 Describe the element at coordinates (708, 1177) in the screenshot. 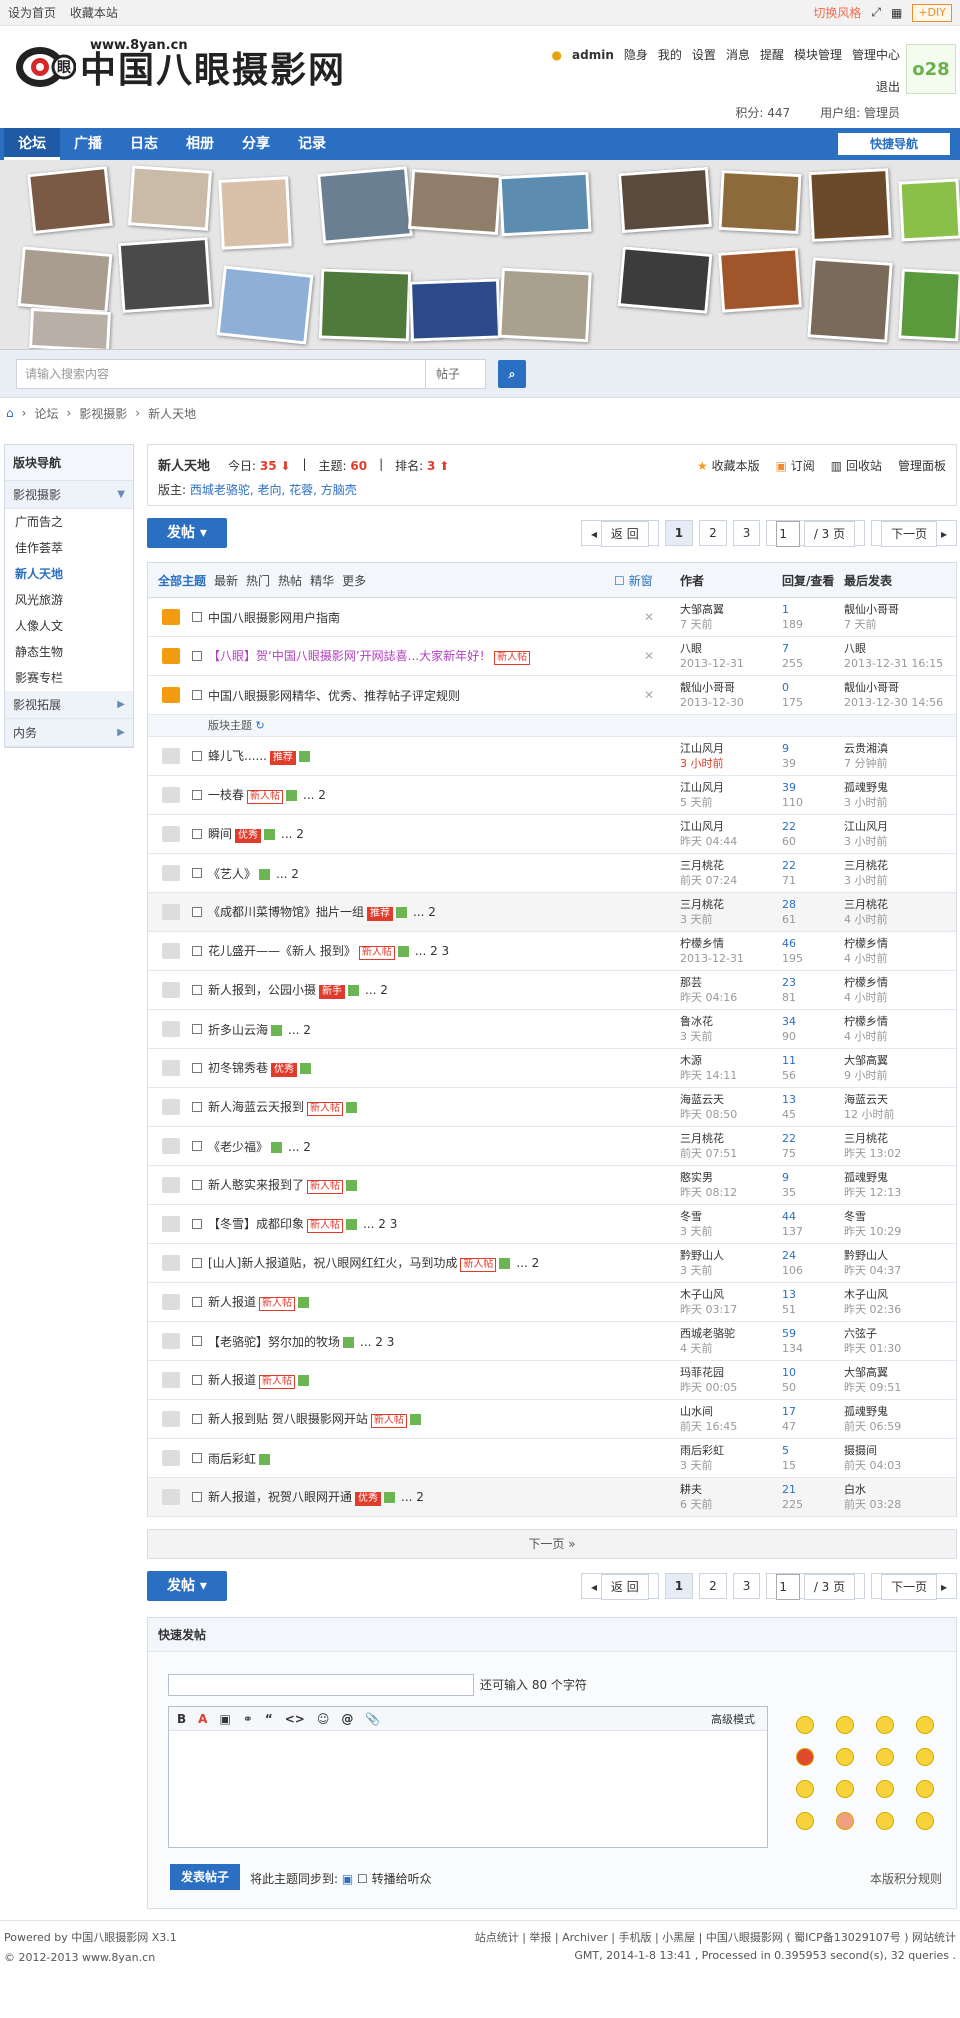

I see `thread-author: 憨实男` at that location.